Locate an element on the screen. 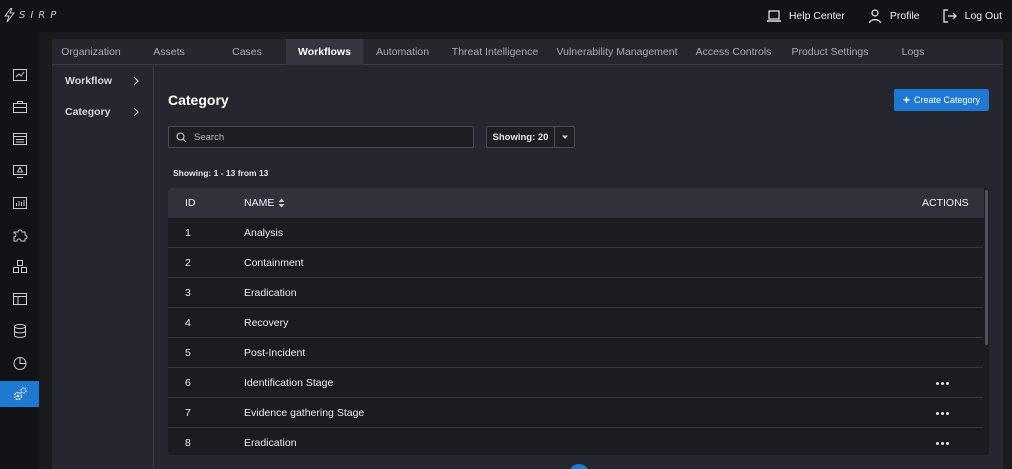 Image resolution: width=1012 pixels, height=469 pixels. cell-name: Containment is located at coordinates (274, 263).